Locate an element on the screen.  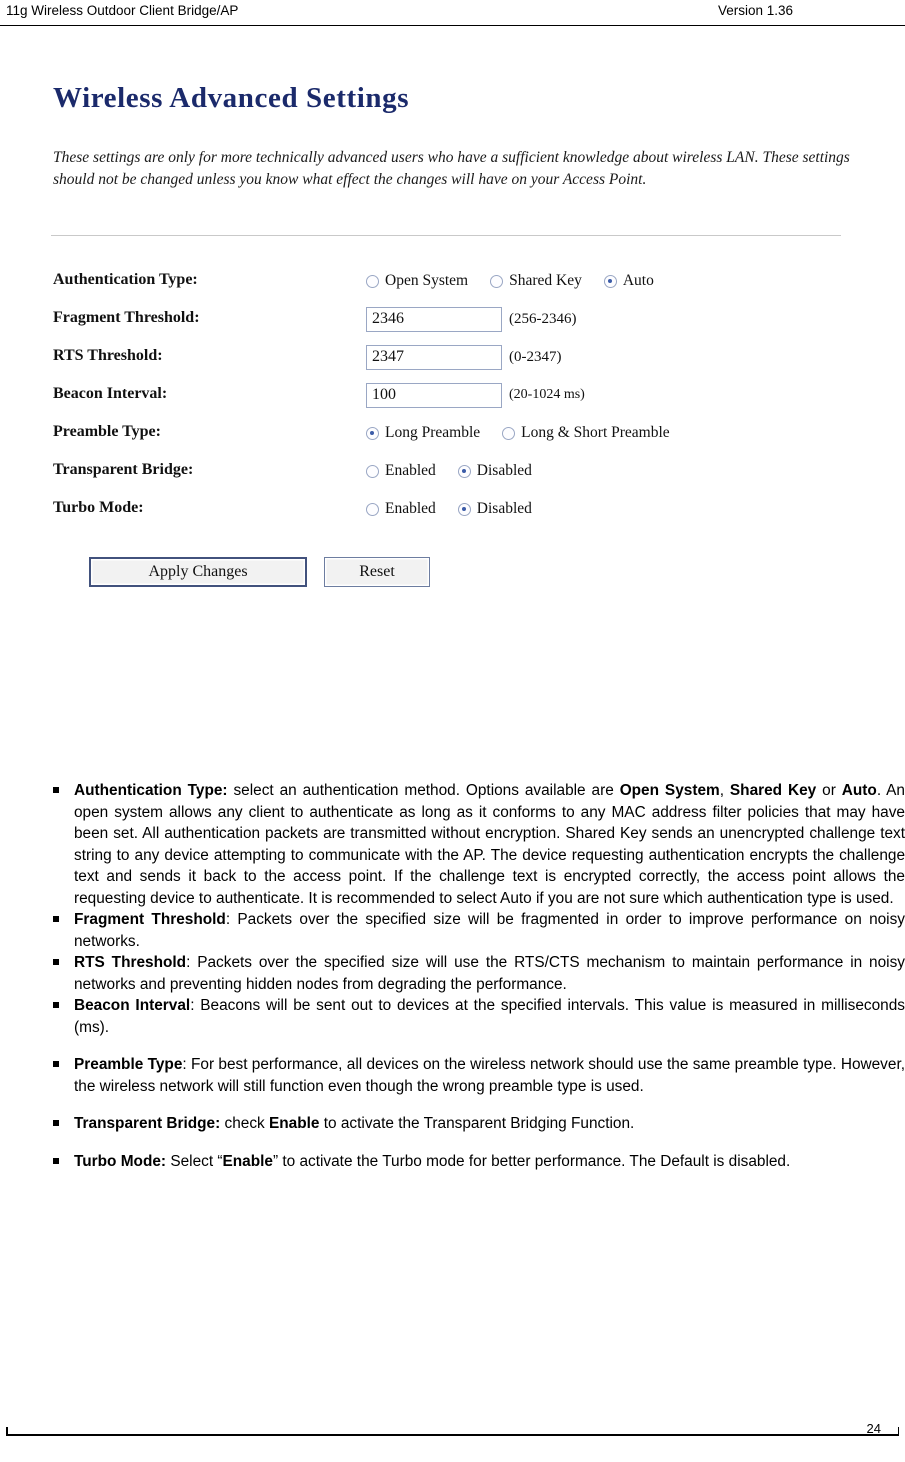
label-beacon-interval: Beacon Interval: is located at coordinates (110, 393).